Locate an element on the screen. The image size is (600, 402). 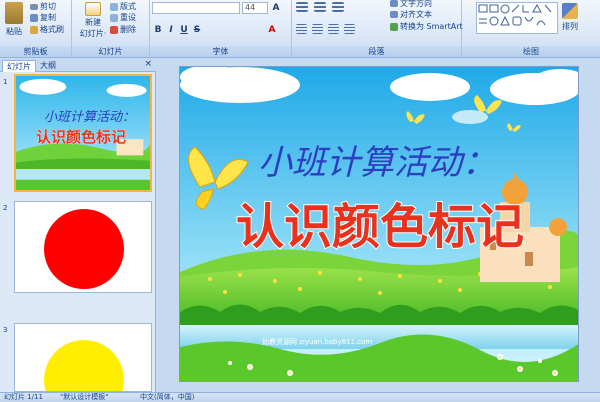
align-text-label: 对齐文本 is located at coordinates (416, 14).